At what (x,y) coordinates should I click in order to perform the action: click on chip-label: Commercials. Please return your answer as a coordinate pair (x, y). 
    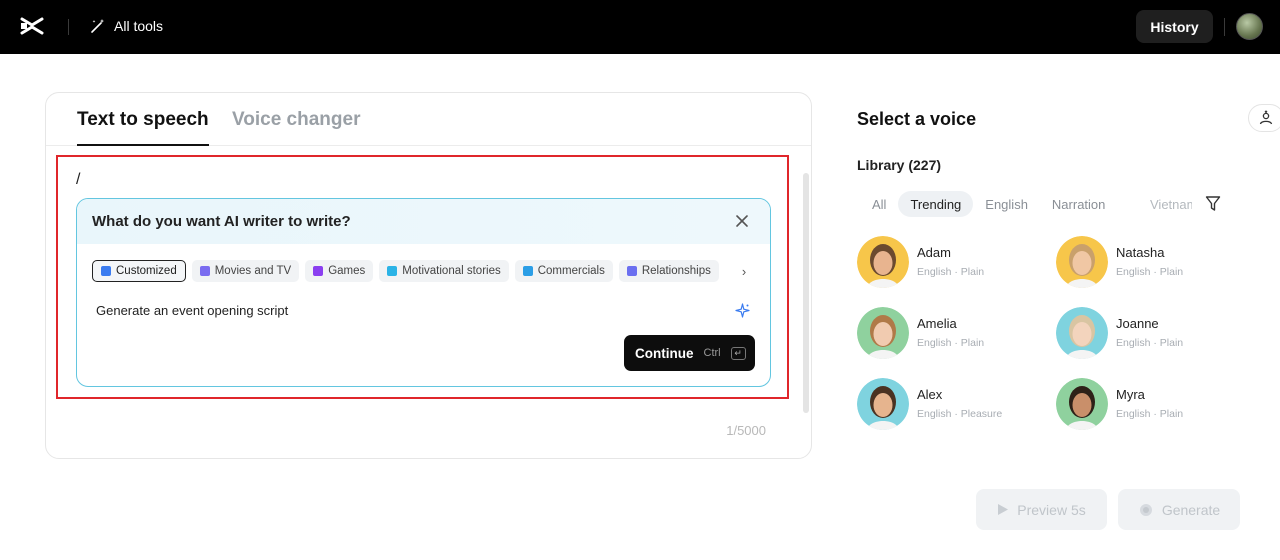
    Looking at the image, I should click on (571, 271).